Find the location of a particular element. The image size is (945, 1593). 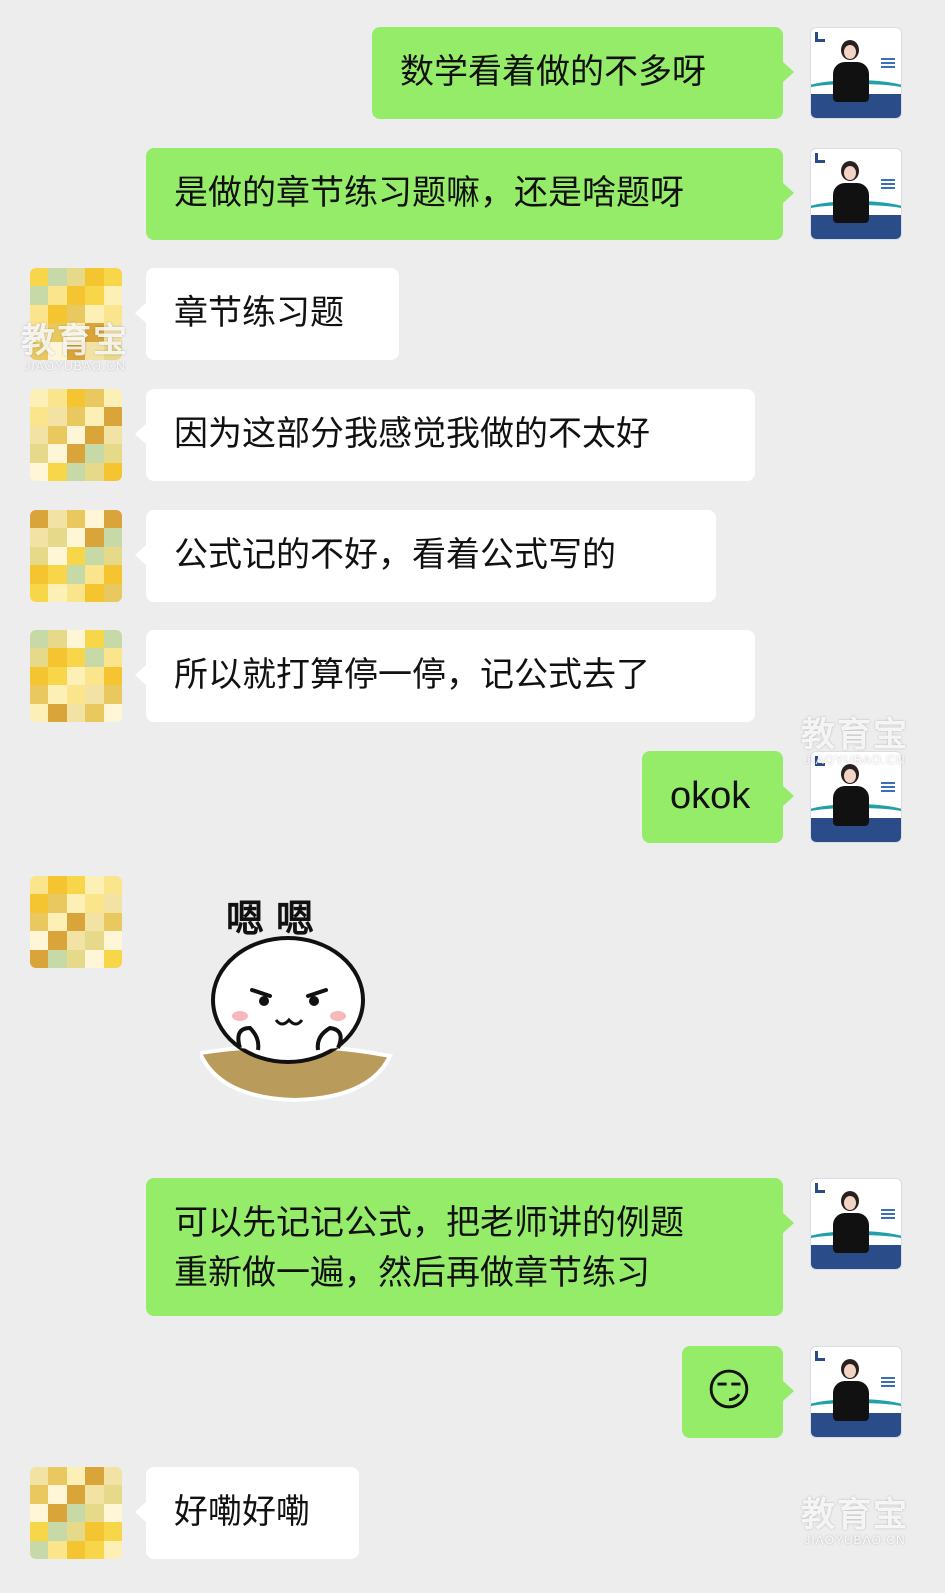

message-text: 数学看着做的不多呀 is located at coordinates (553, 72).